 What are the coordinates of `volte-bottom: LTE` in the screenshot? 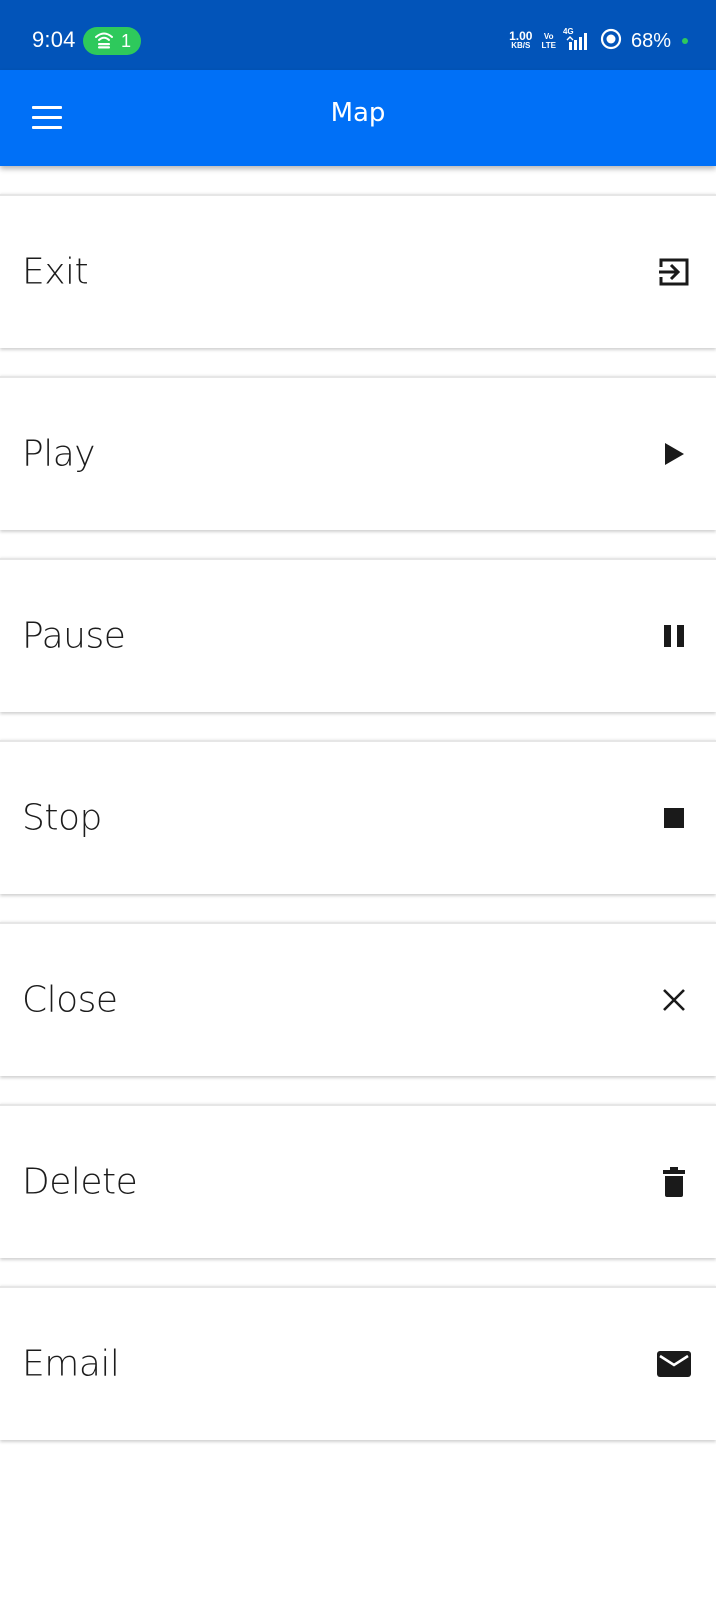 It's located at (548, 45).